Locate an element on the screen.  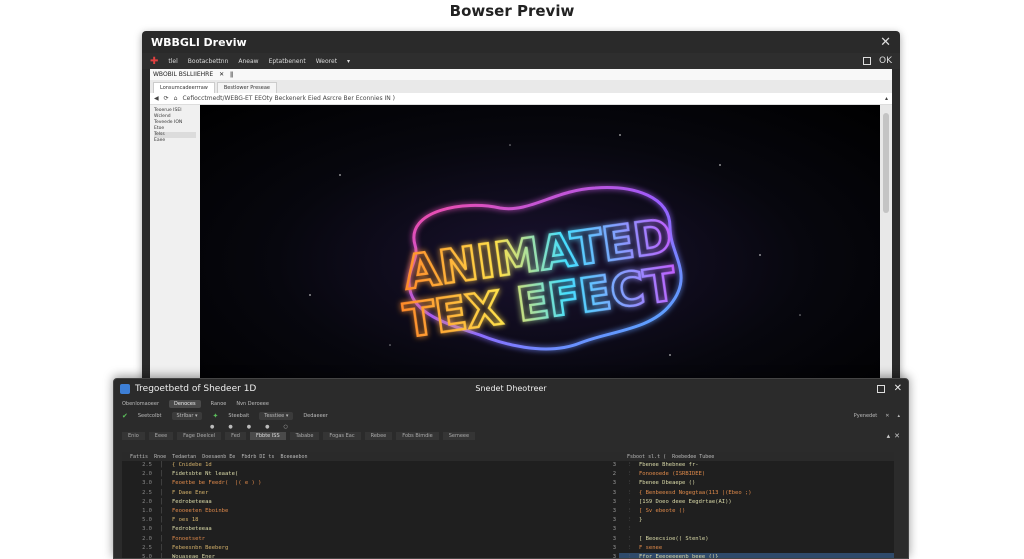
code-line: 2.5 │ F Daee Ener 3 is located at coordinates (372, 493).